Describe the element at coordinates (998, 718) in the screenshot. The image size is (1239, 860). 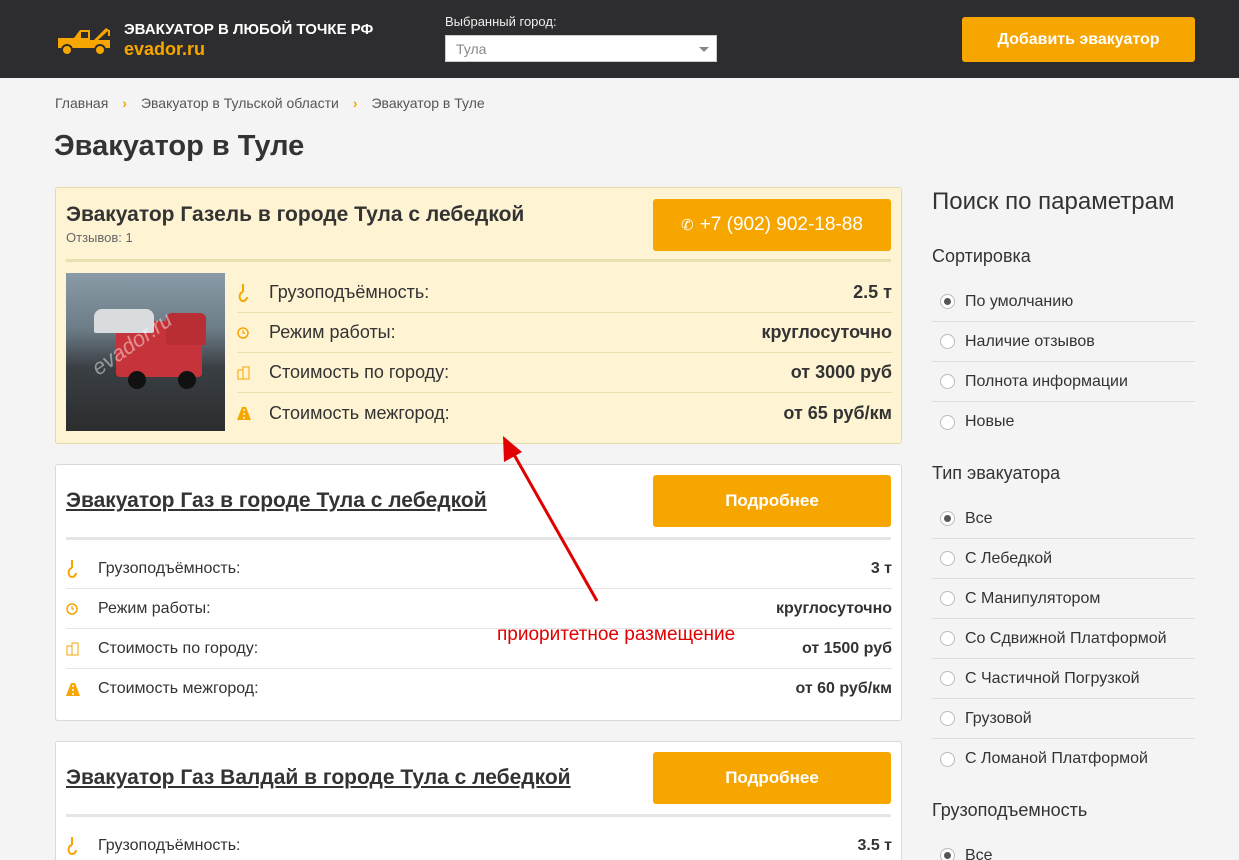
I see `option-label: Грузовой` at that location.